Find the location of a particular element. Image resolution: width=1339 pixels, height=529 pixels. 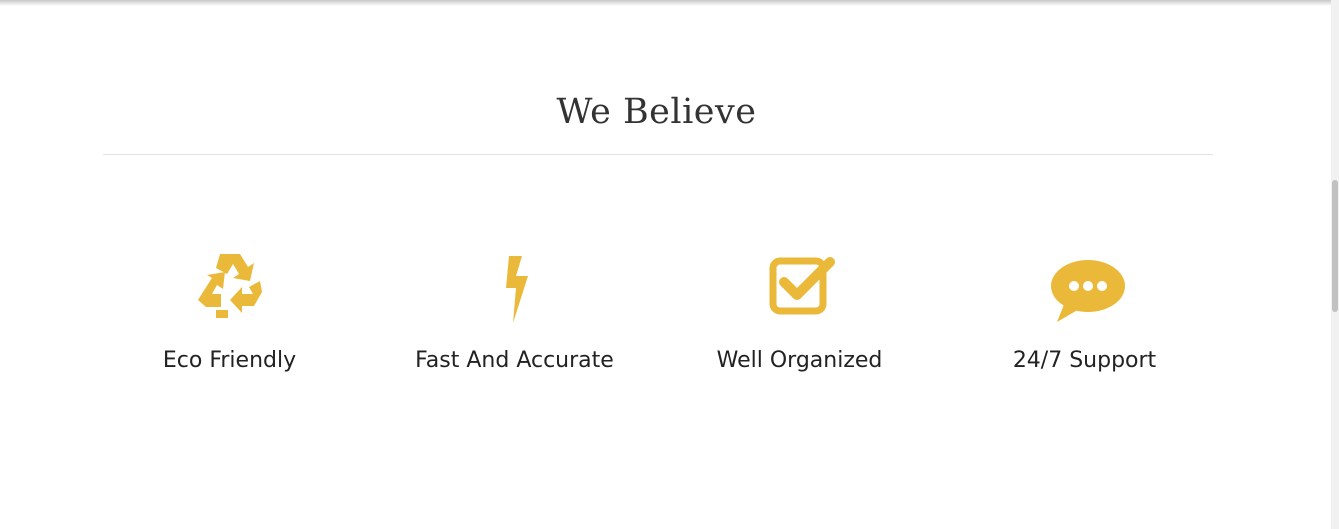

feature-eco-friendly: Eco Friendly is located at coordinates (229, 310).